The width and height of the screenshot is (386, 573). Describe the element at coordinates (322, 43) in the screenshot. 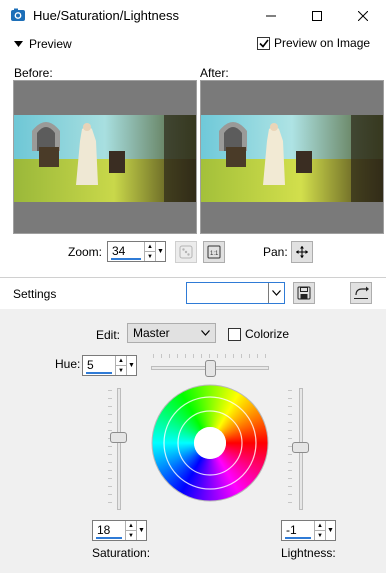

I see `preview-on-image-label: Preview on Image` at that location.